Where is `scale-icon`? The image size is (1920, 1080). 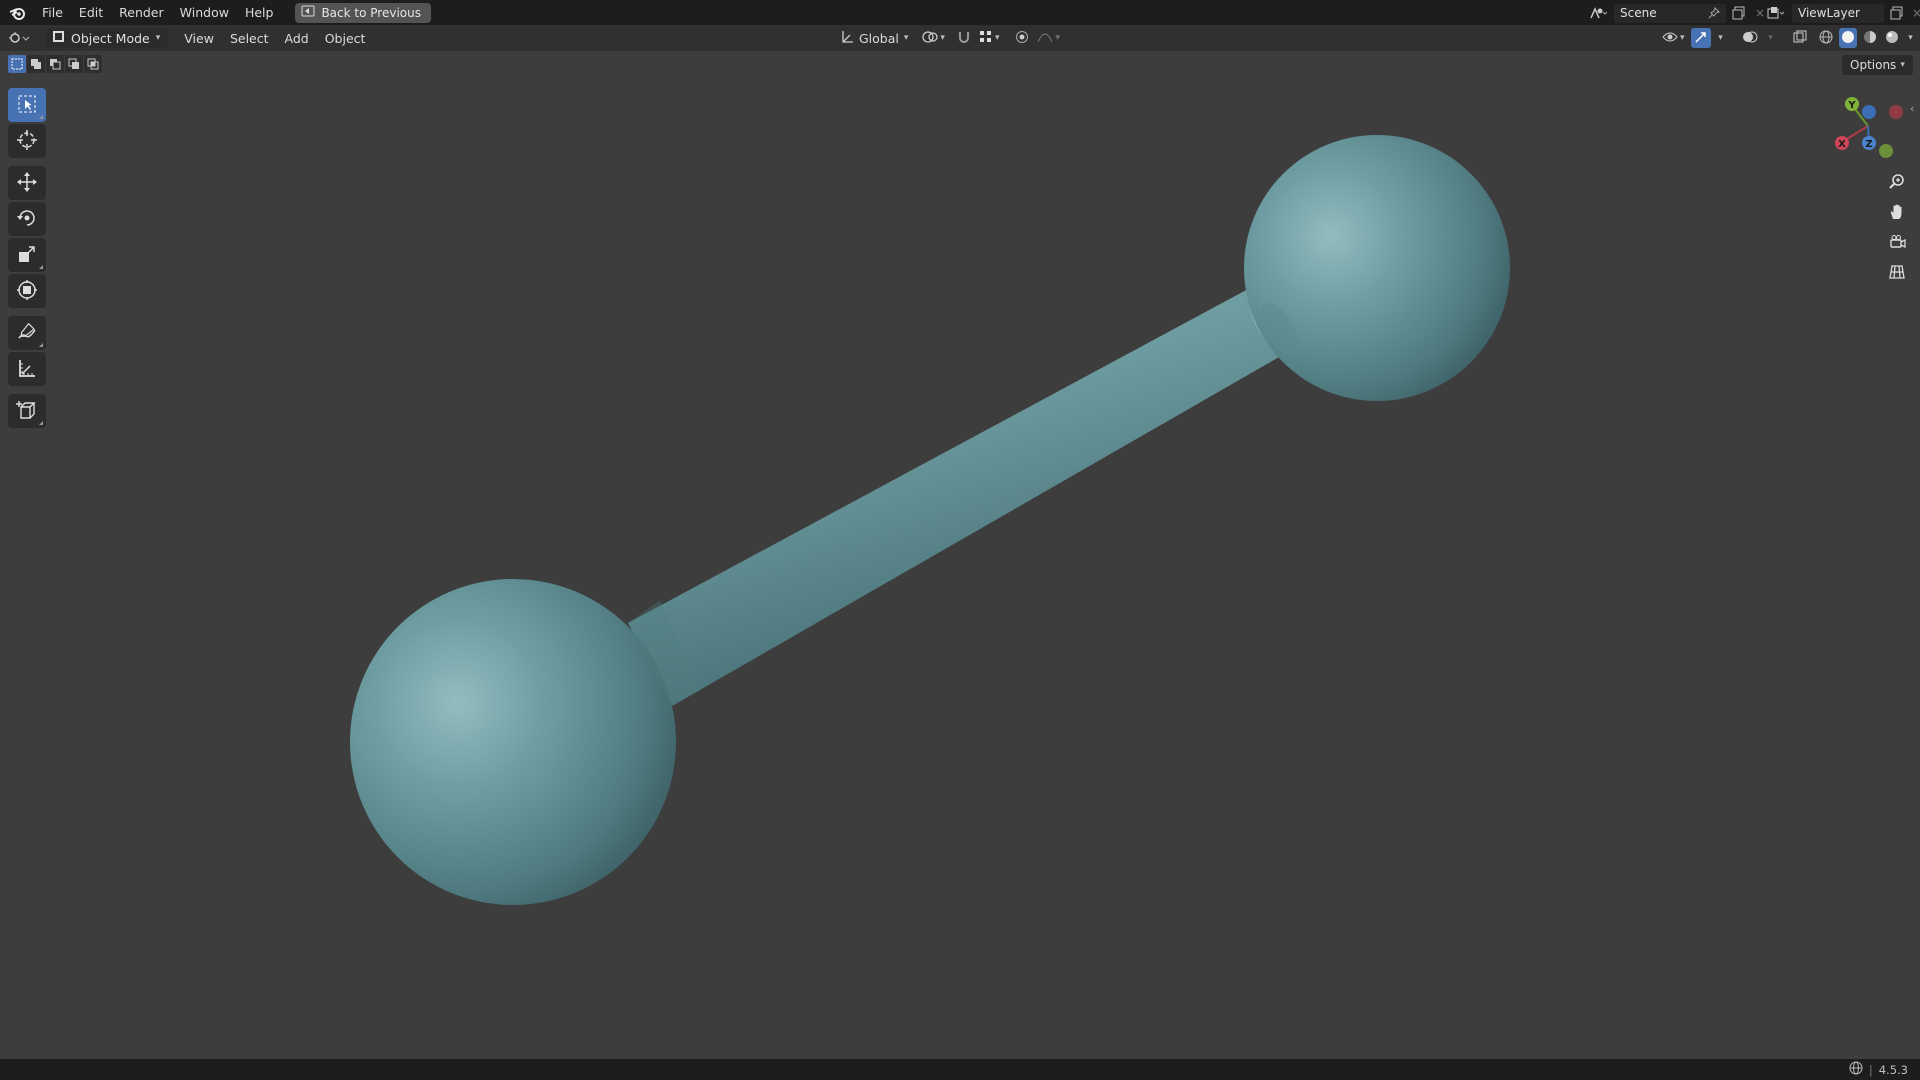
scale-icon is located at coordinates (27, 255).